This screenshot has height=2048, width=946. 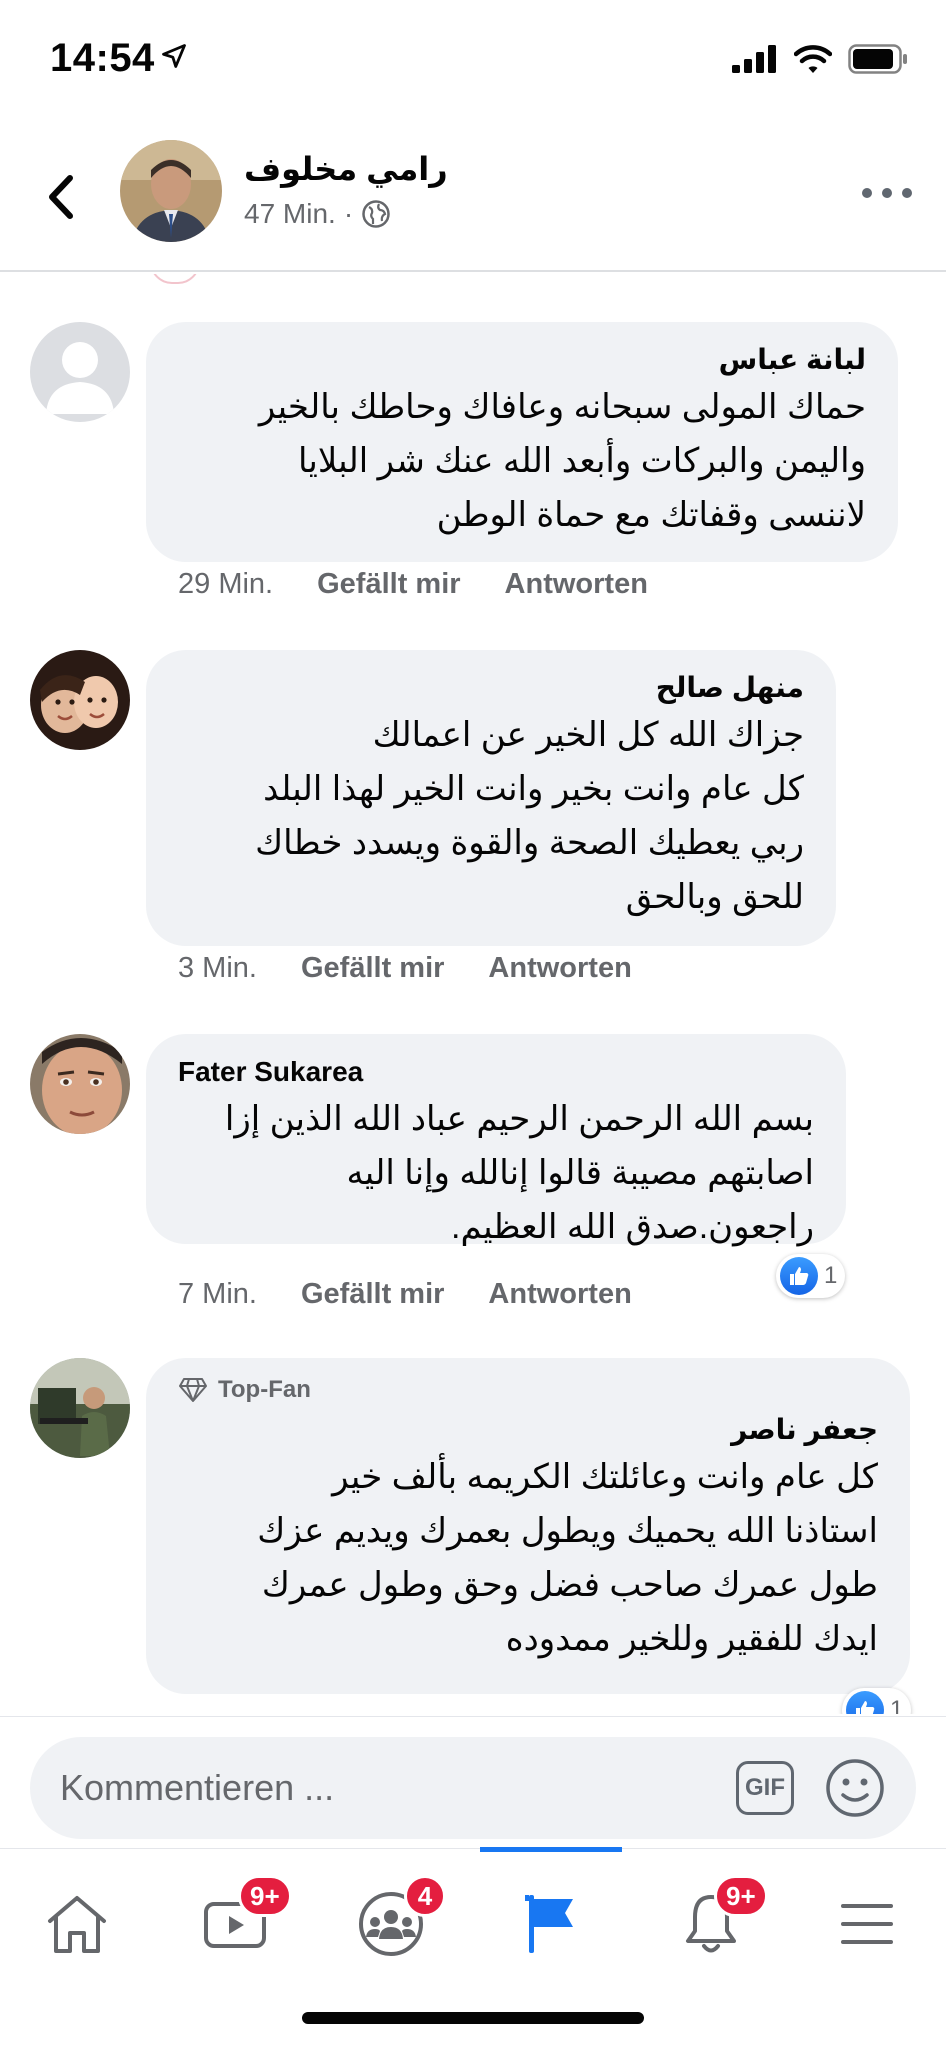 What do you see at coordinates (265, 1896) in the screenshot?
I see `watch-badge: 9+` at bounding box center [265, 1896].